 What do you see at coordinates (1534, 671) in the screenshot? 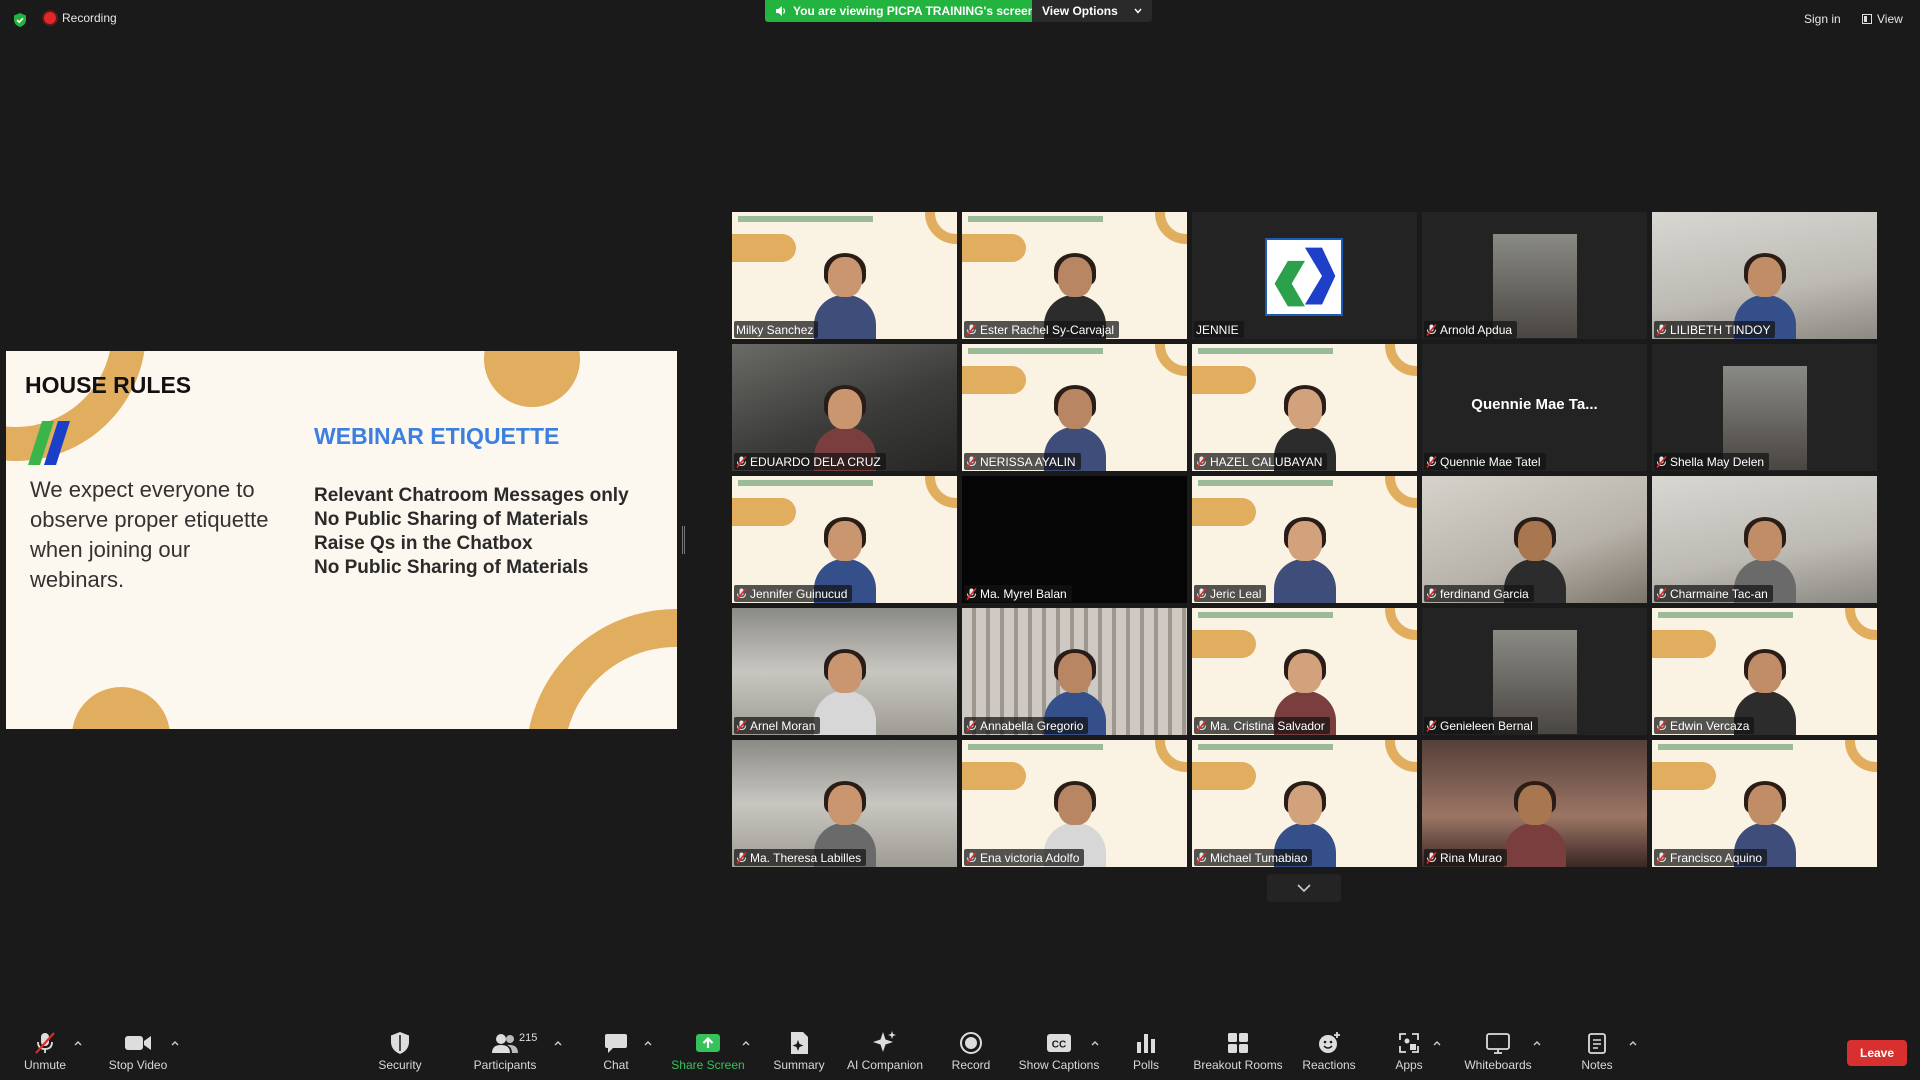
I see `participant-tile: Genieleen Bernal` at bounding box center [1534, 671].